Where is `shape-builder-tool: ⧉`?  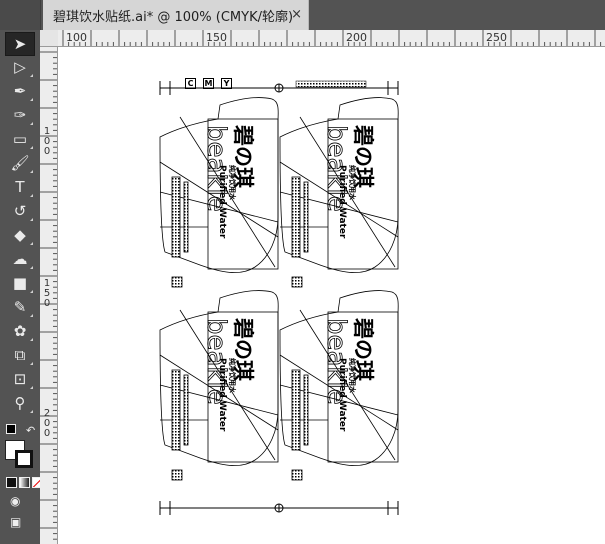 shape-builder-tool: ⧉ is located at coordinates (20, 355).